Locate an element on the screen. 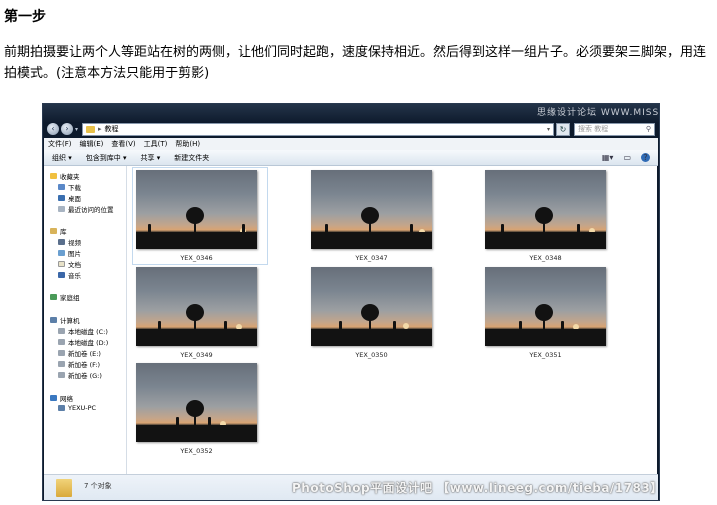  nav-label: 本地磁盘 (C:) is located at coordinates (88, 332).